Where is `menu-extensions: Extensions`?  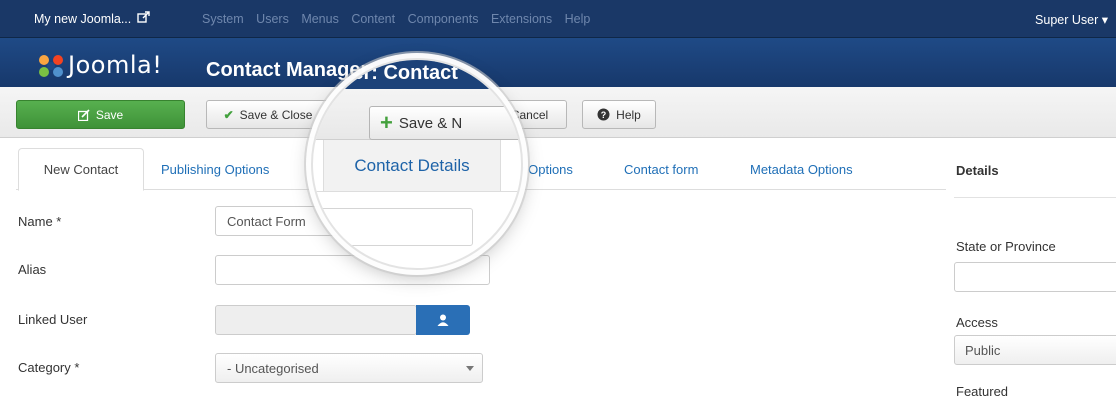
menu-extensions: Extensions is located at coordinates (521, 19).